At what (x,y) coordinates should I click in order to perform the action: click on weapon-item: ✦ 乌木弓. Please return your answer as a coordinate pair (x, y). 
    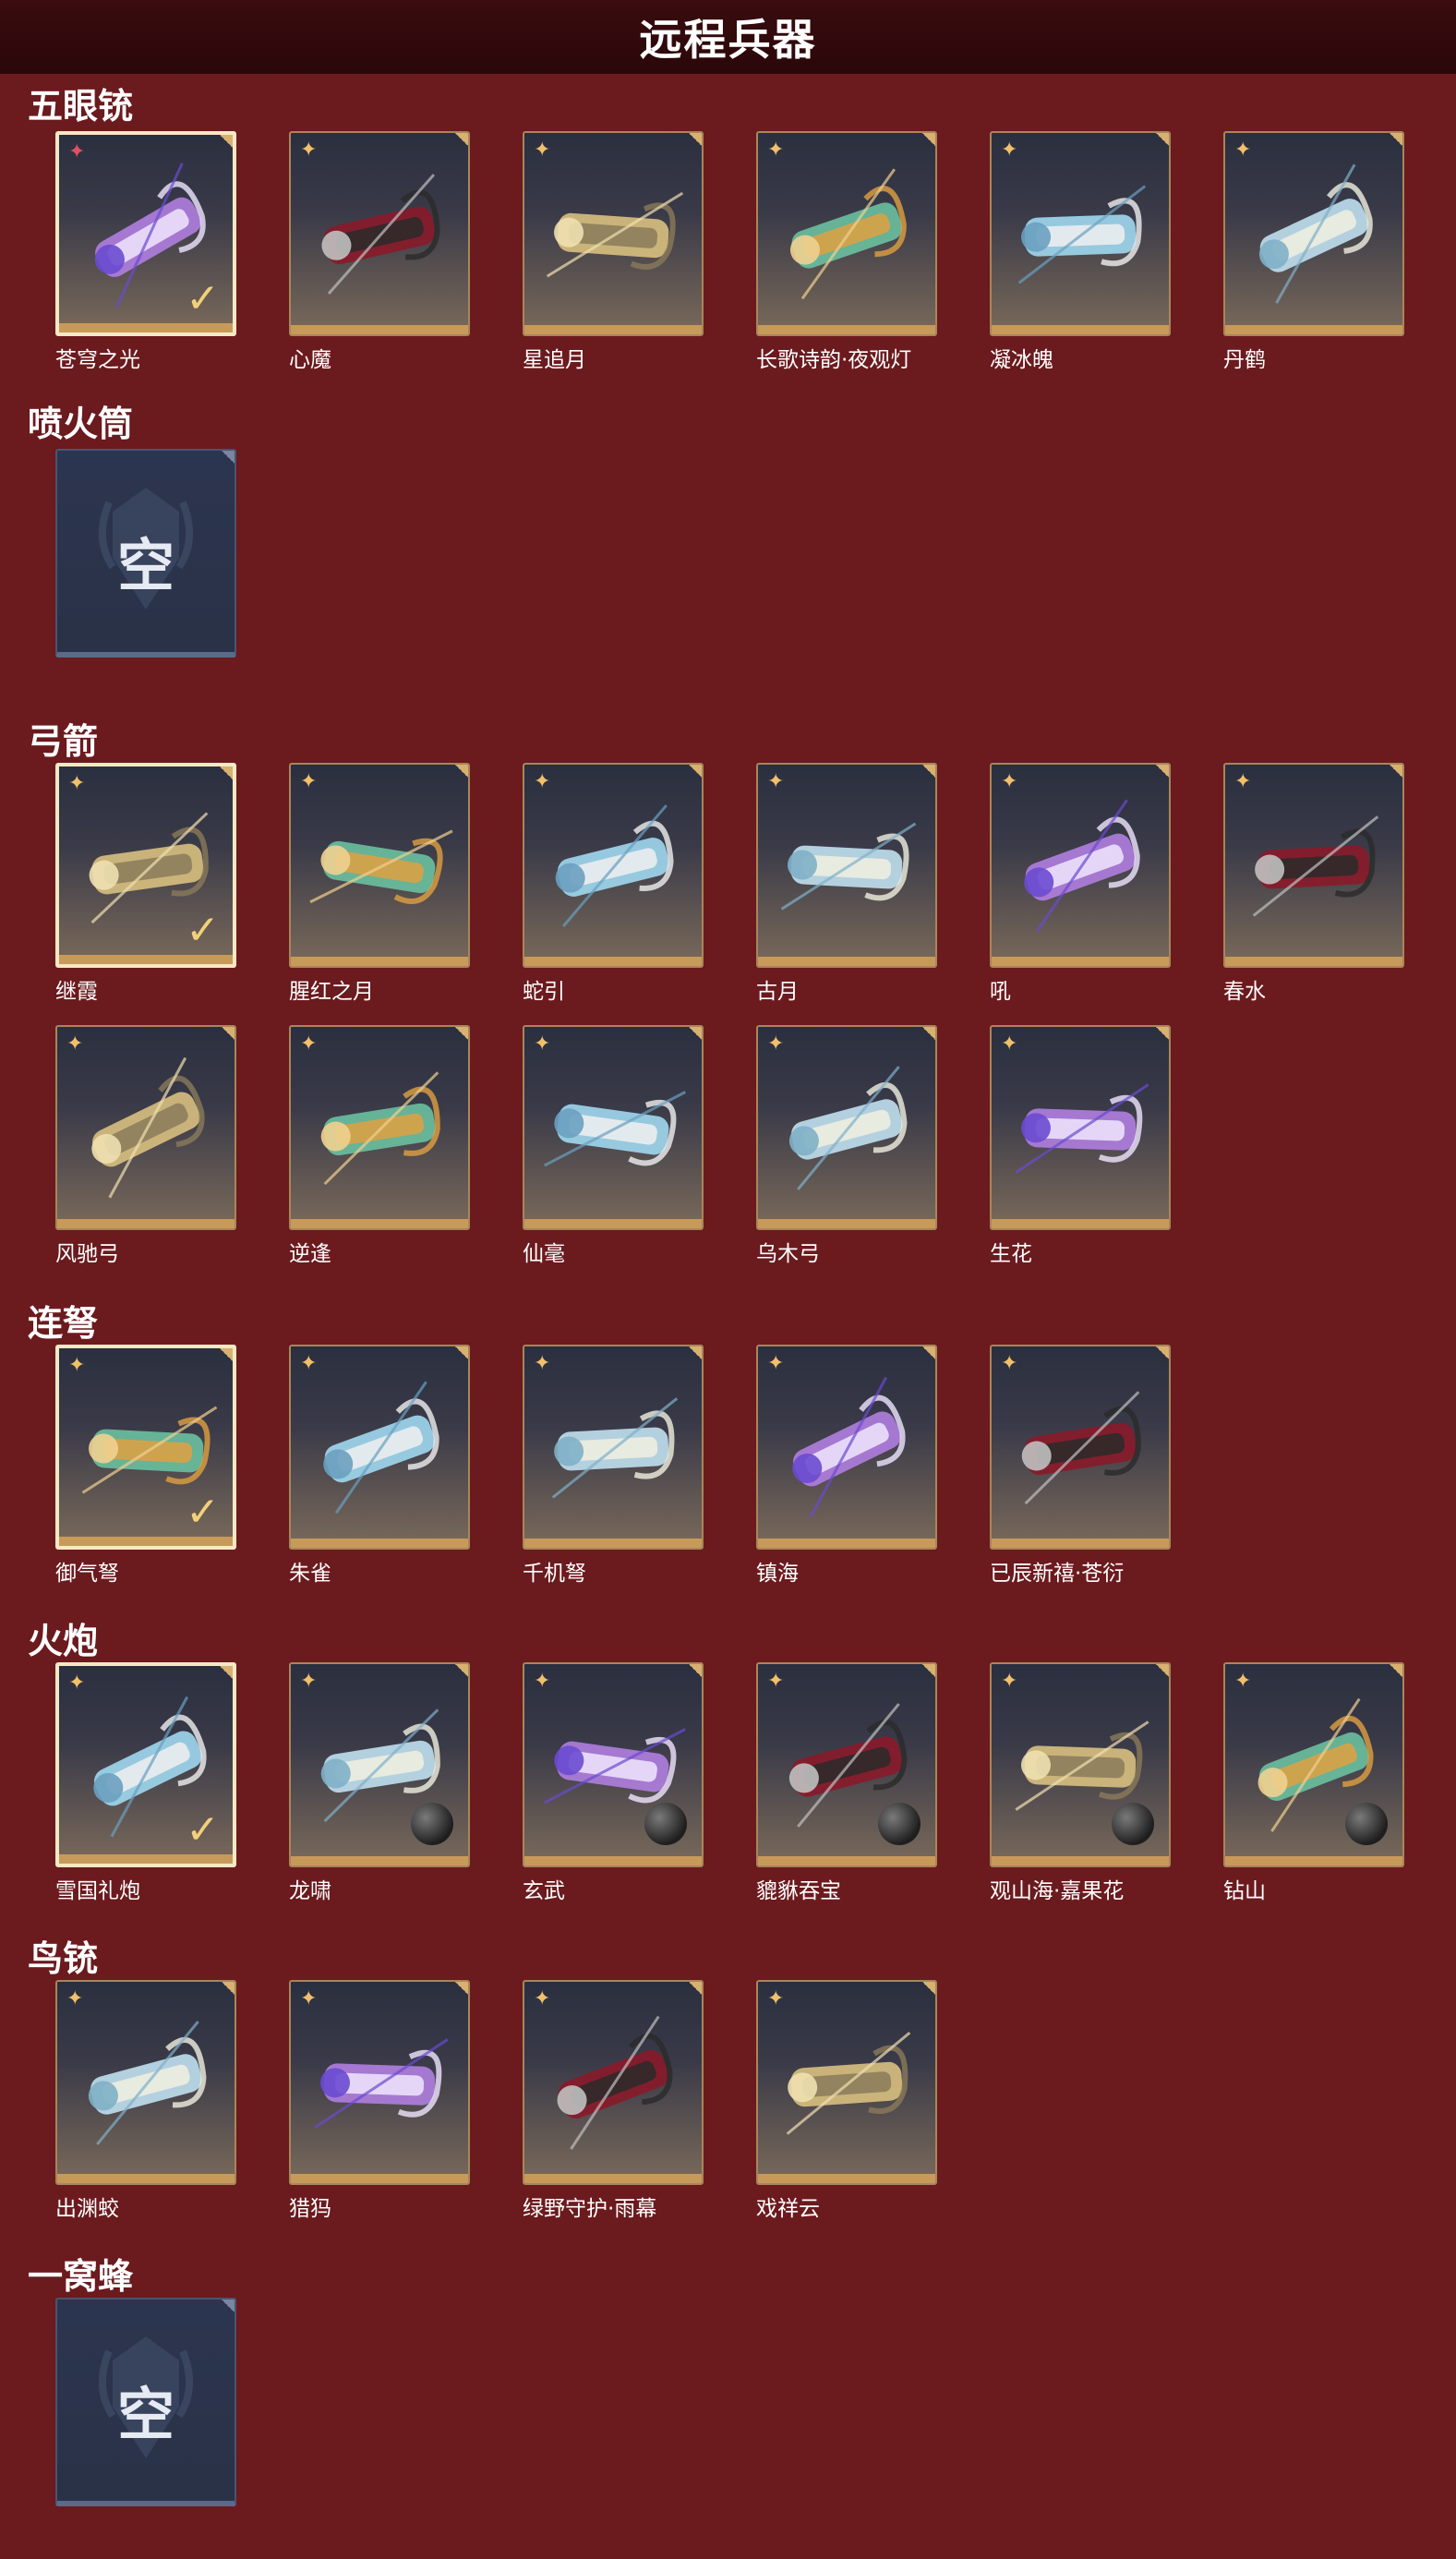
    Looking at the image, I should click on (846, 1146).